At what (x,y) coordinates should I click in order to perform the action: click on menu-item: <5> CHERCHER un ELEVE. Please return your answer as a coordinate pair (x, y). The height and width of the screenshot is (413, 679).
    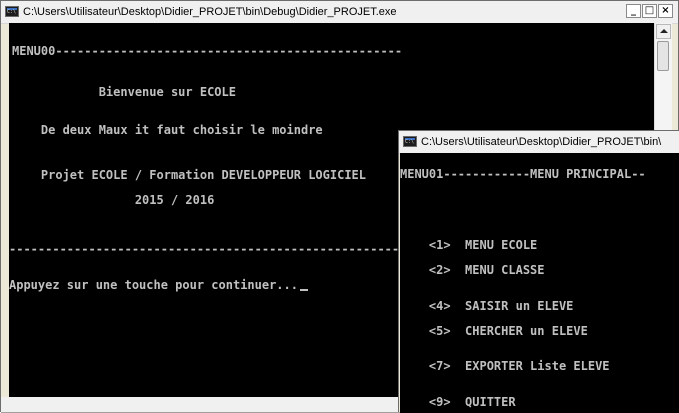
    Looking at the image, I should click on (494, 331).